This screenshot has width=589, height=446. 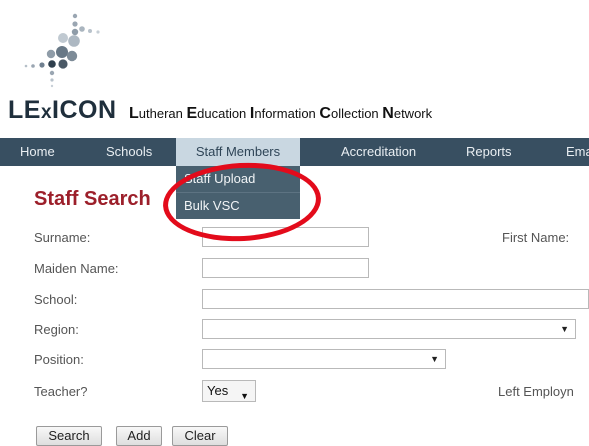 I want to click on school-label: School:, so click(x=56, y=299).